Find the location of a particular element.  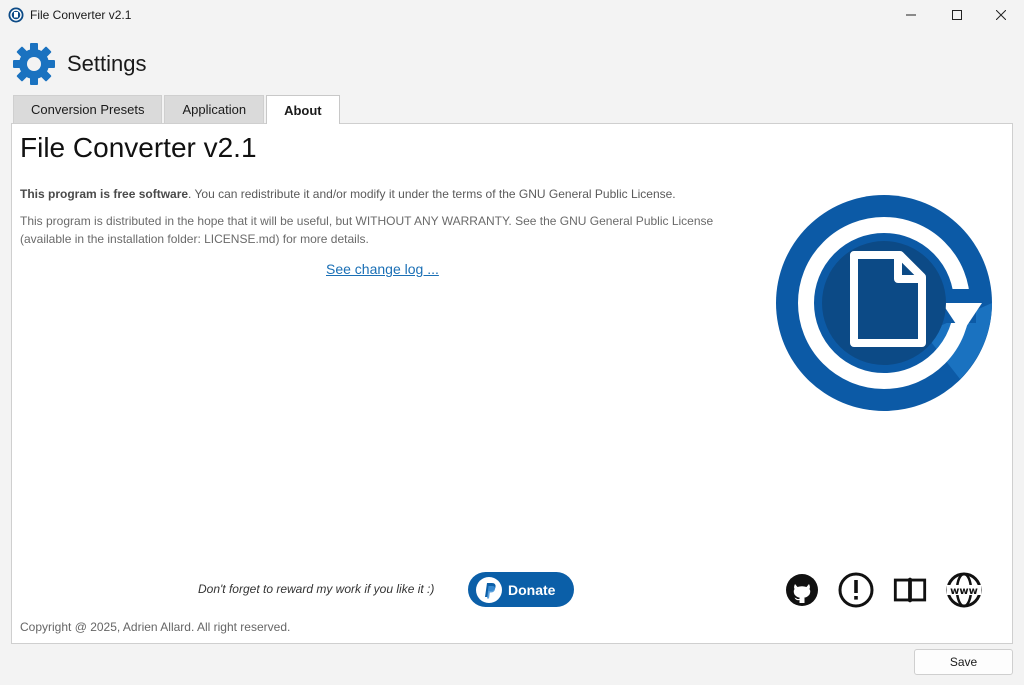

save-button: Save is located at coordinates (963, 662).